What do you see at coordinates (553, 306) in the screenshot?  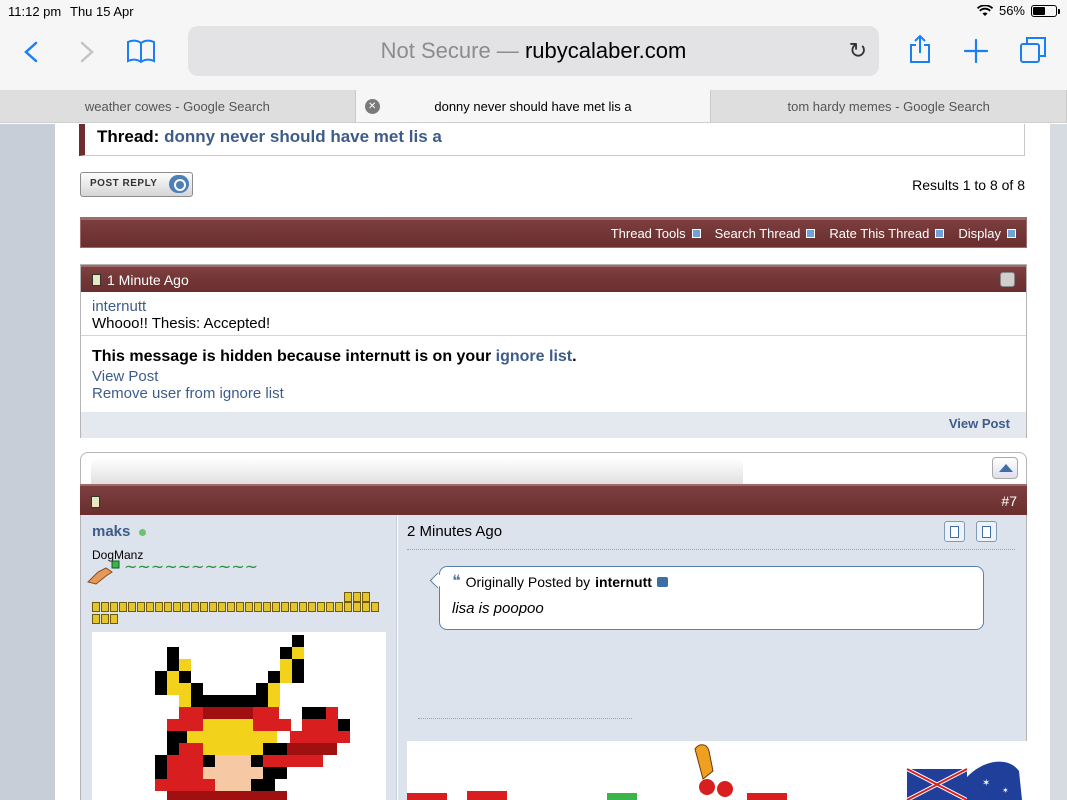 I see `post-username: internutt` at bounding box center [553, 306].